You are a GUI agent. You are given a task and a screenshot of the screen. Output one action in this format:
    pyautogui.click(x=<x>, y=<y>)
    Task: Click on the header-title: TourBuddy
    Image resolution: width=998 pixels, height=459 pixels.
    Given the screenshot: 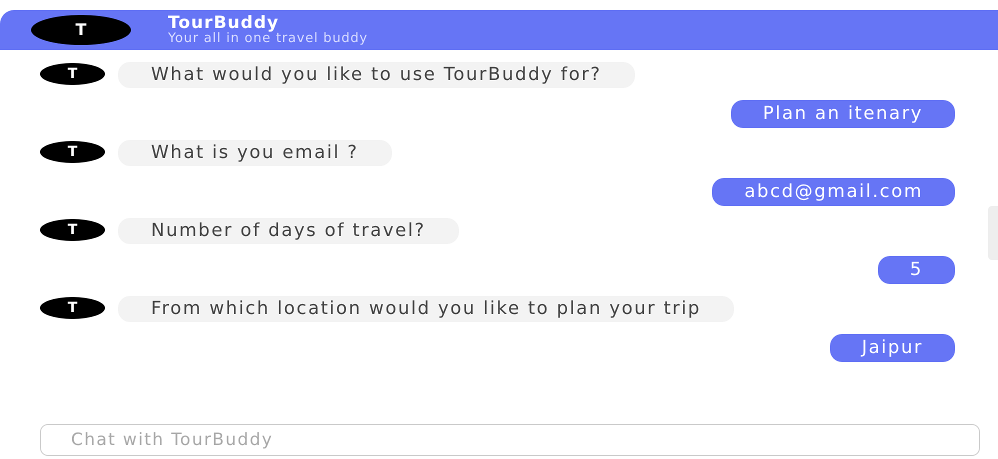 What is the action you would take?
    pyautogui.click(x=224, y=23)
    